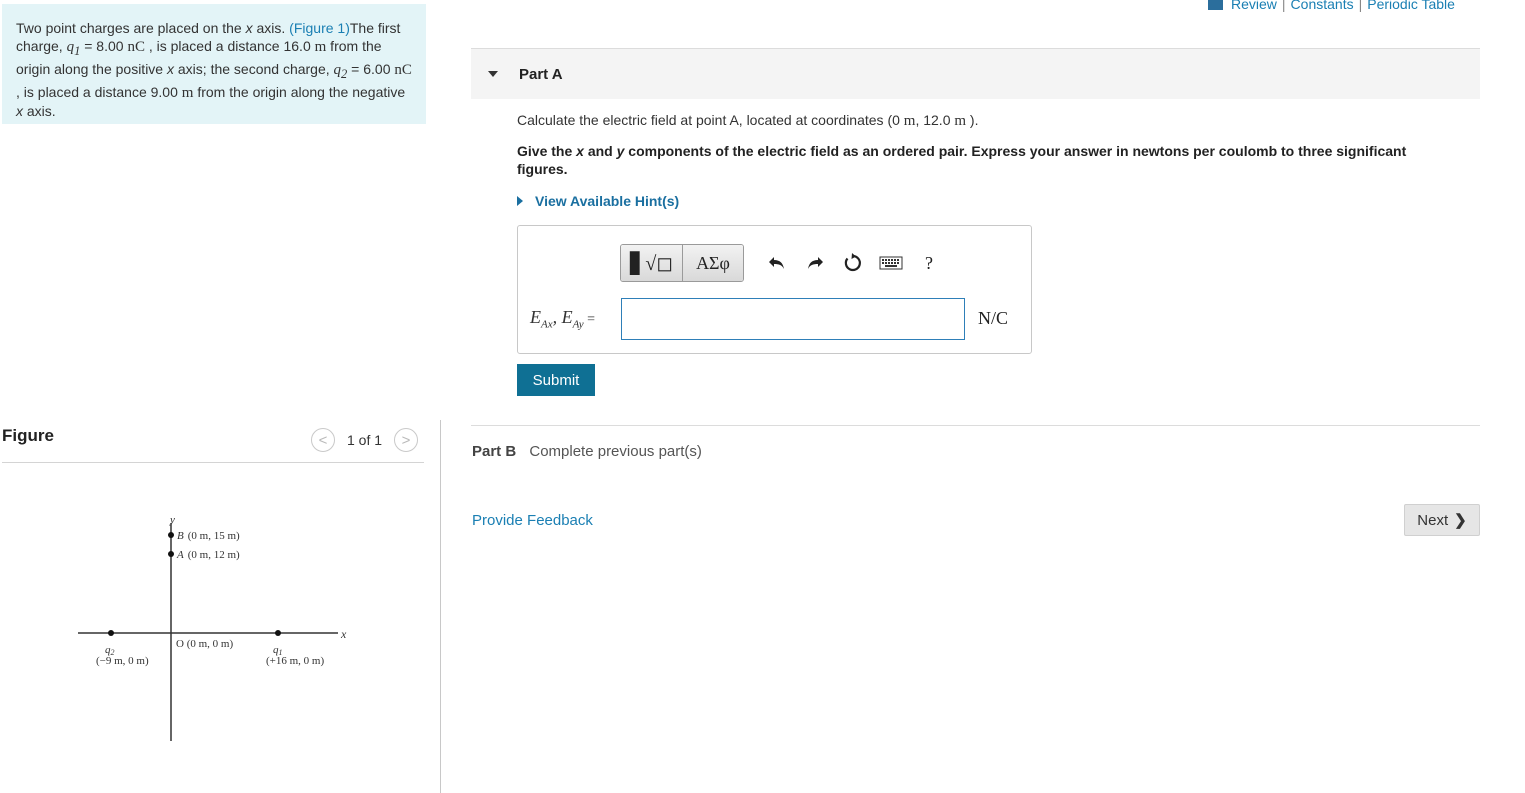 The width and height of the screenshot is (1525, 793). Describe the element at coordinates (204, 644) in the screenshot. I see `origin-label: O (0 m, 0 m)` at that location.